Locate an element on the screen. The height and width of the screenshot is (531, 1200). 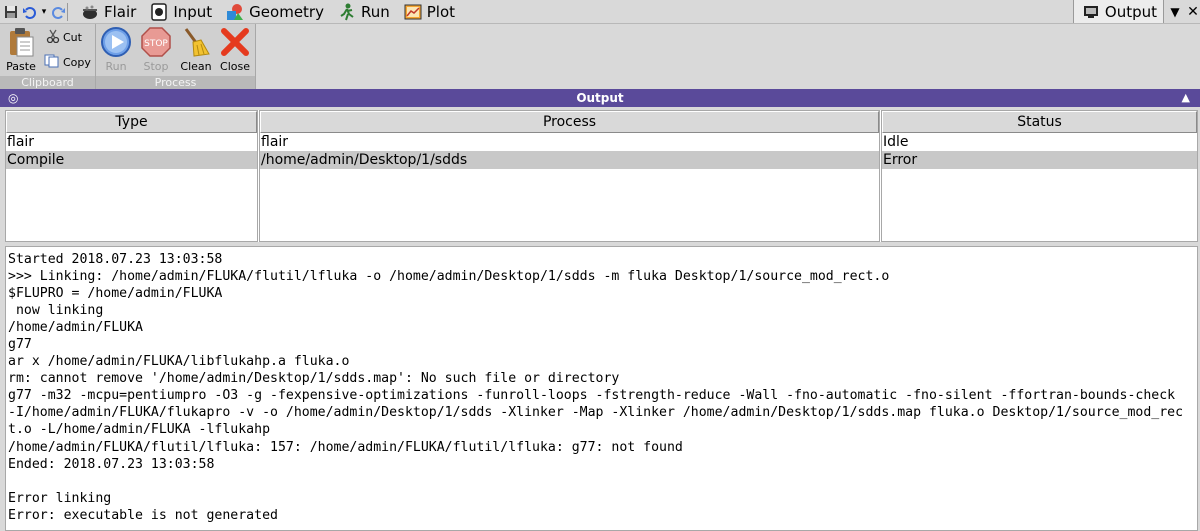
process-column: Process flair /home/admin/Desktop/1/sdds is located at coordinates (569, 176).